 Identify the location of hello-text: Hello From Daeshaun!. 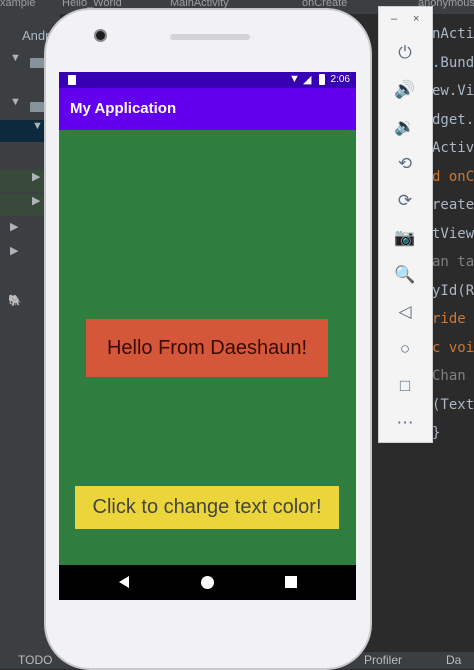
(207, 348).